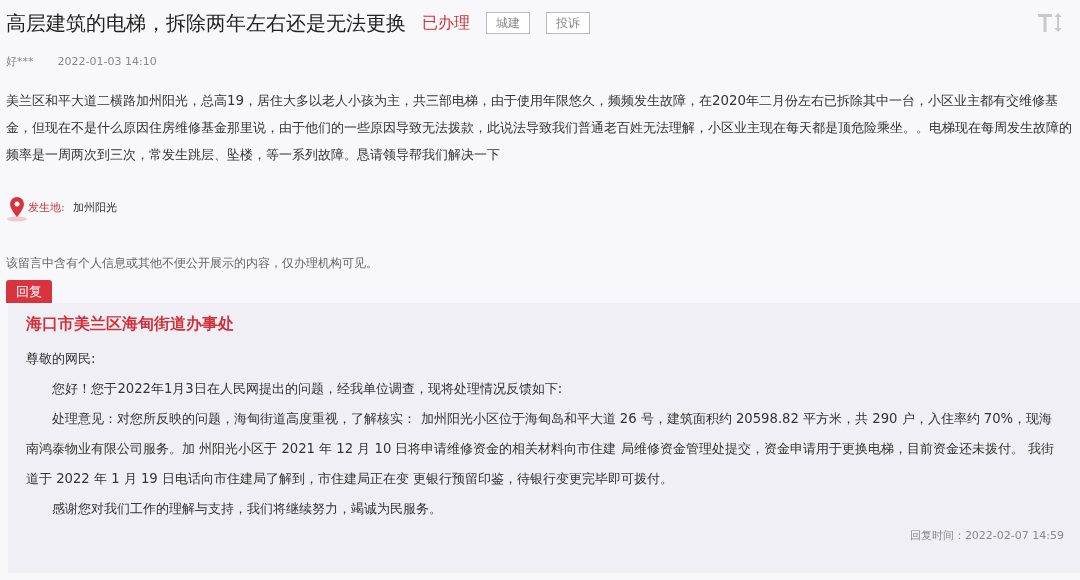 The width and height of the screenshot is (1080, 580). Describe the element at coordinates (446, 23) in the screenshot. I see `status-label: 已办理` at that location.